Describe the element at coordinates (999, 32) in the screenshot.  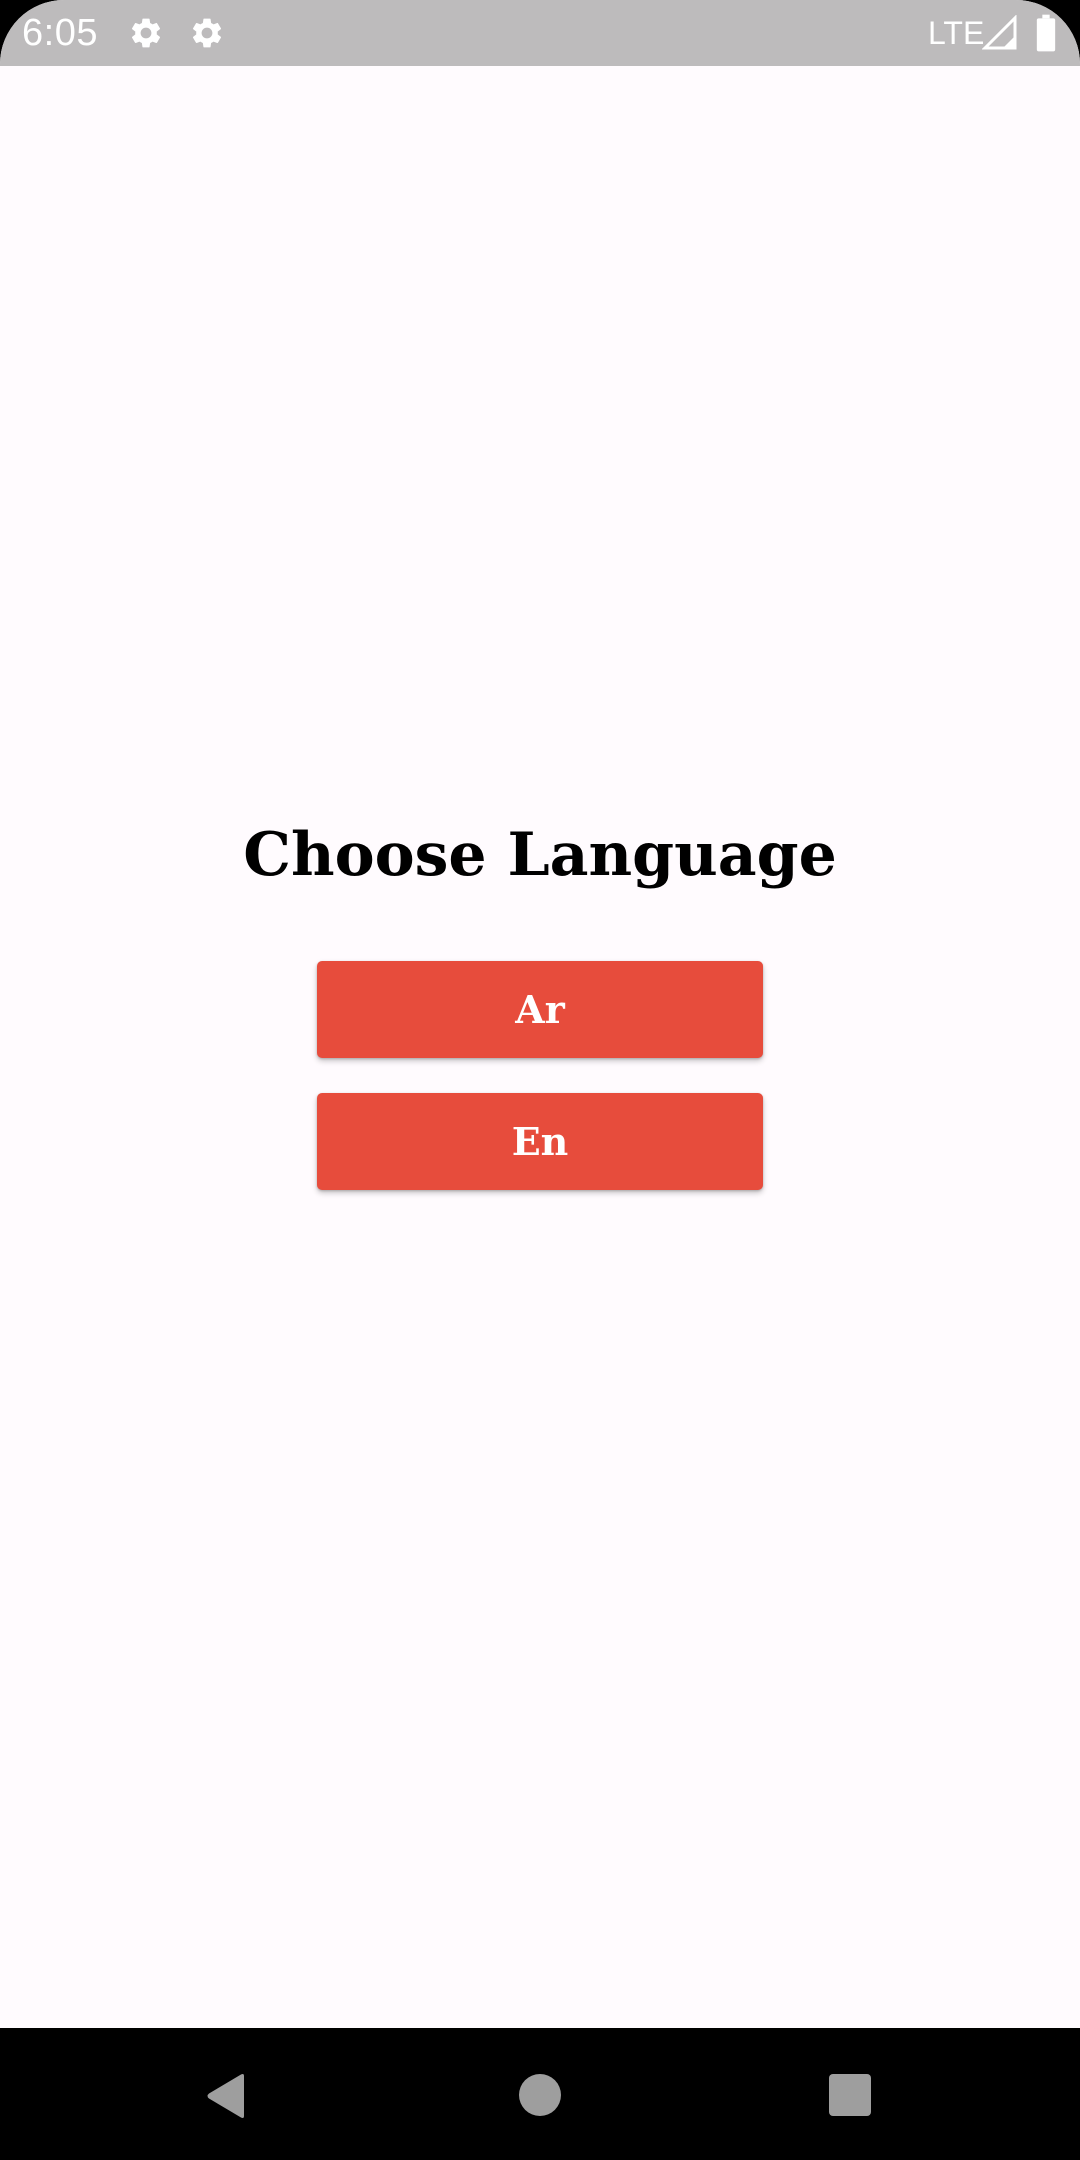
I see `signal-icon` at that location.